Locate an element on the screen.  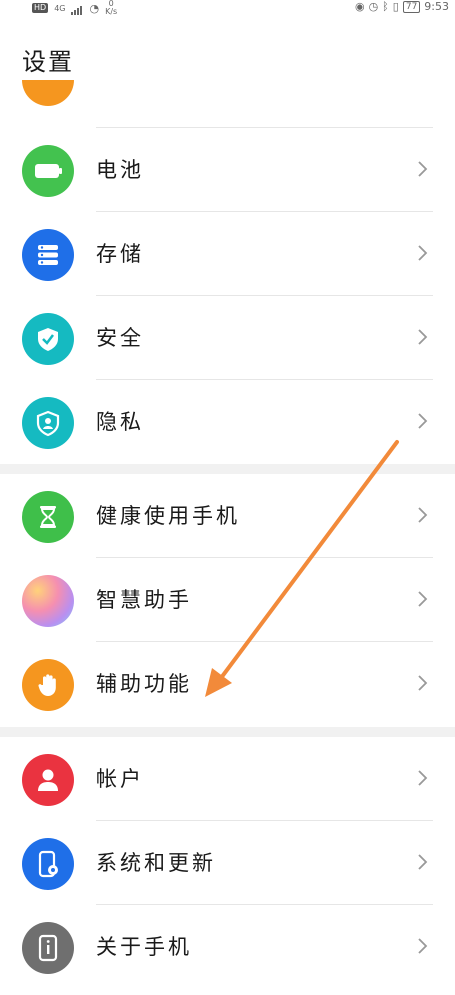
phone-info-icon is located at coordinates (48, 948).